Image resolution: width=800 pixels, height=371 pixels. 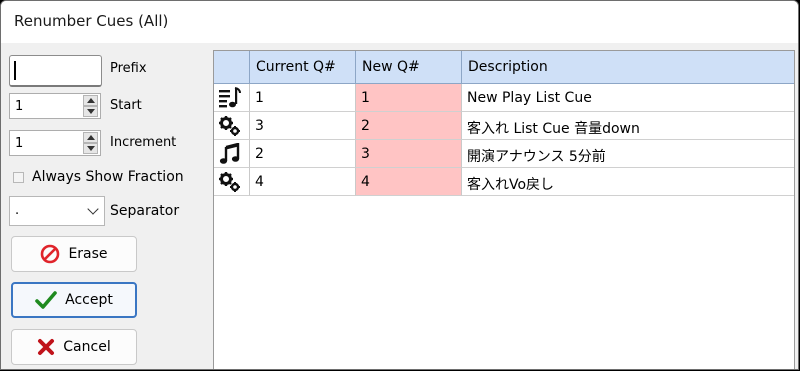 I want to click on current-q-cell: 1, so click(x=303, y=98).